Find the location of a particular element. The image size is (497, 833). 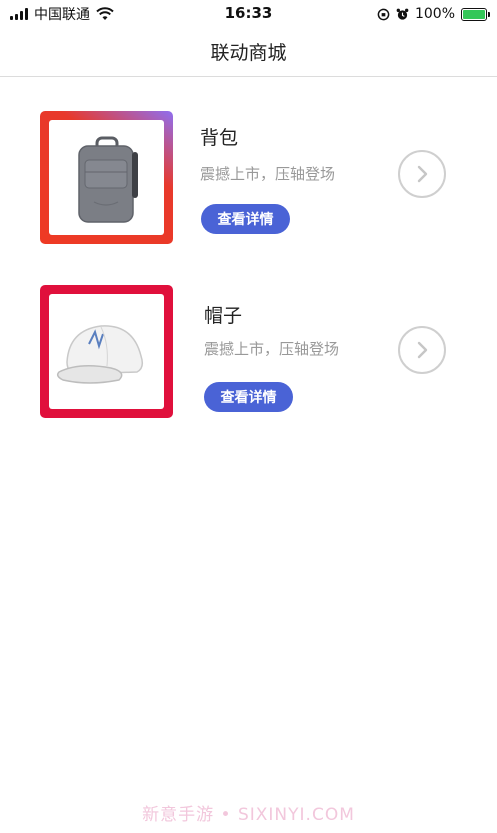

page-title: 联动商城 is located at coordinates (248, 53).